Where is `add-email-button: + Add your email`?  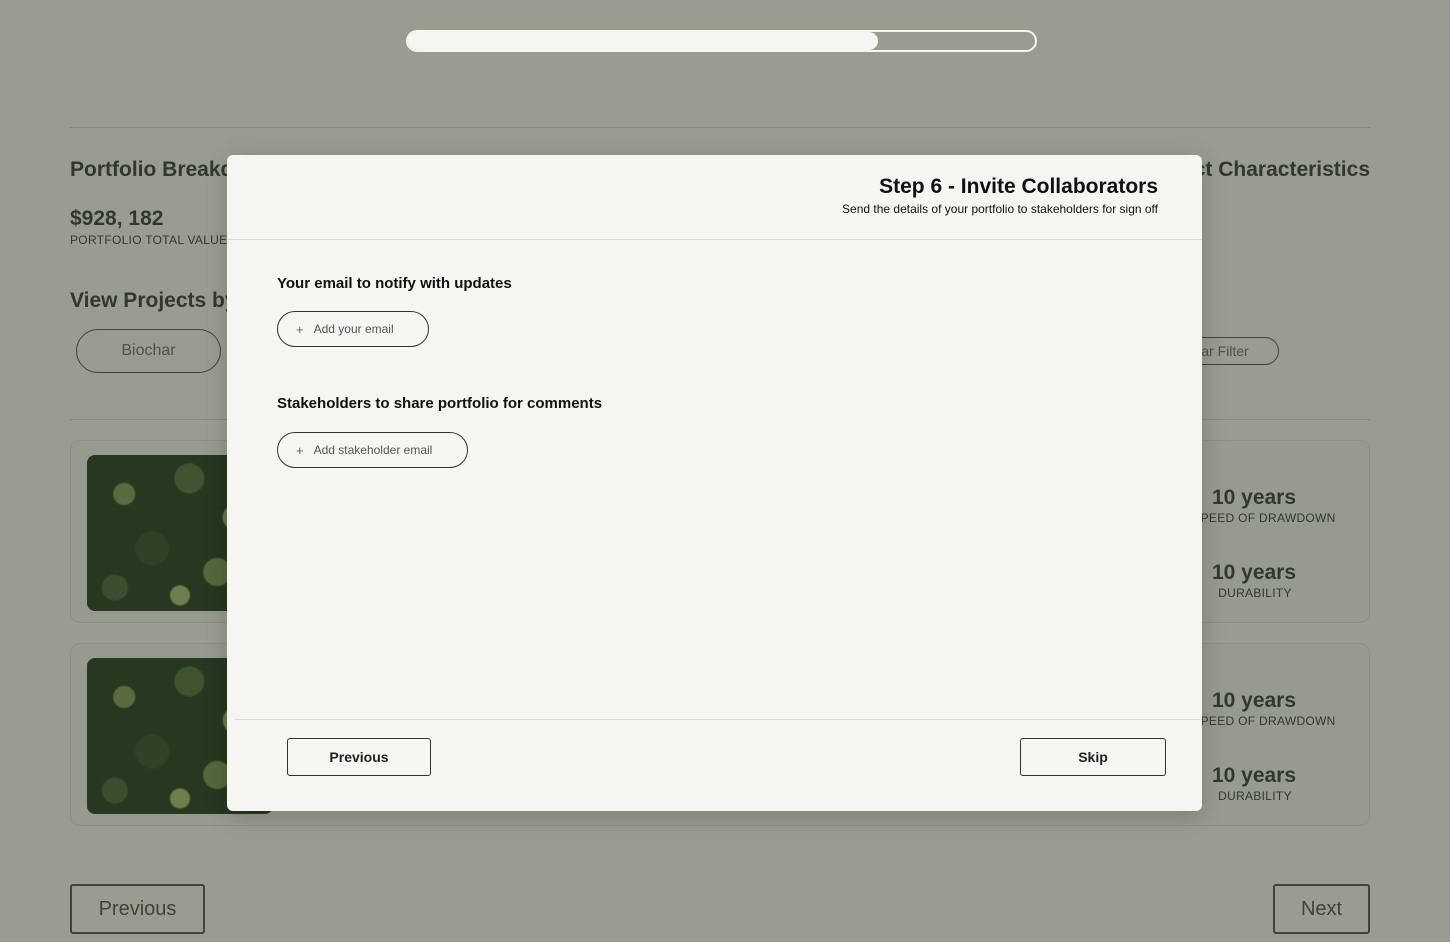
add-email-button: + Add your email is located at coordinates (353, 329).